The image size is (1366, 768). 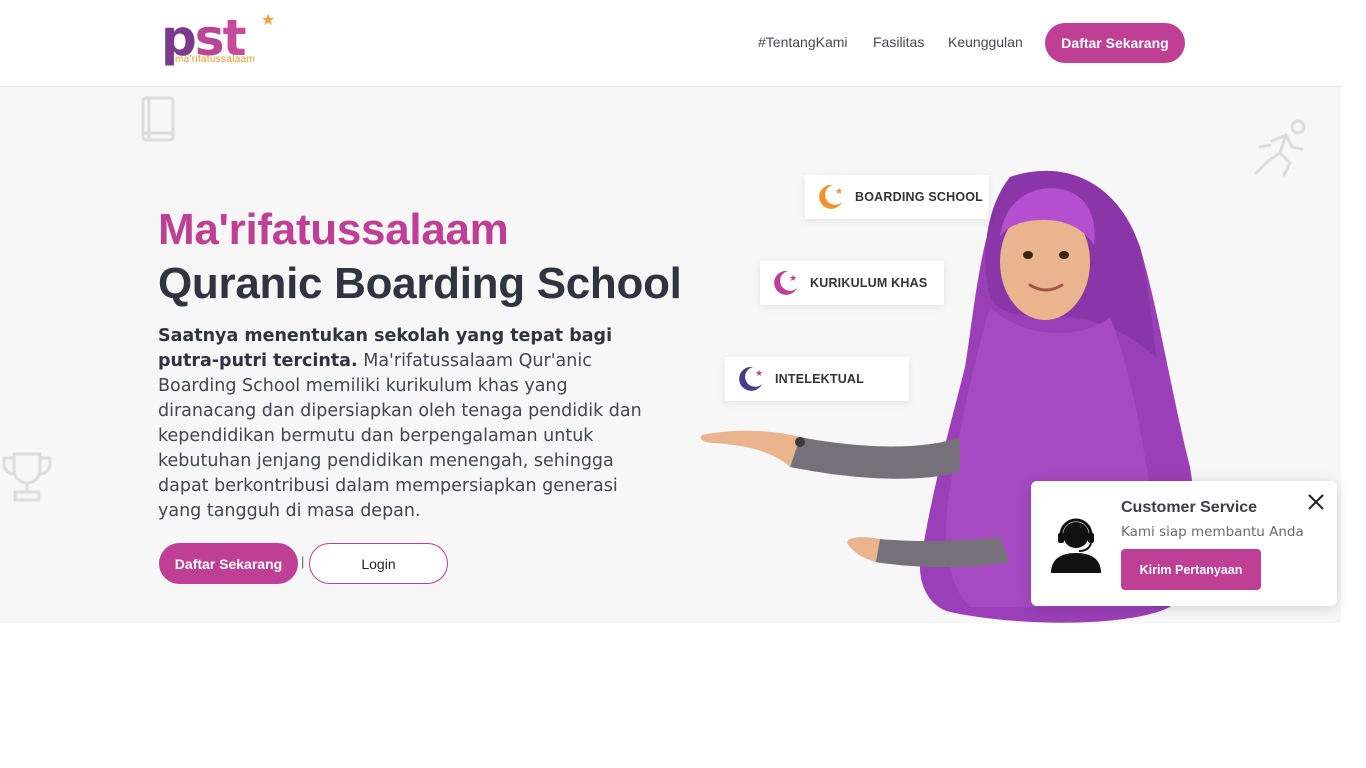 I want to click on hero-title-subtitle: Quranic Boarding School, so click(x=420, y=283).